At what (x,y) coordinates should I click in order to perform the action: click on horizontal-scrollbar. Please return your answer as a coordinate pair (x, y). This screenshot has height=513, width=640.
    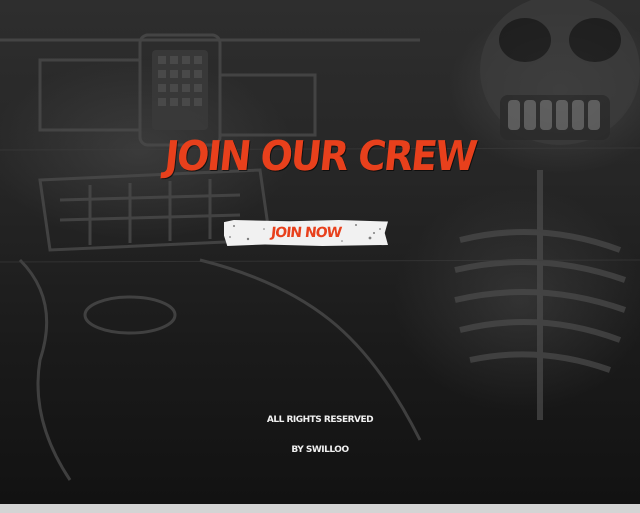
    Looking at the image, I should click on (320, 508).